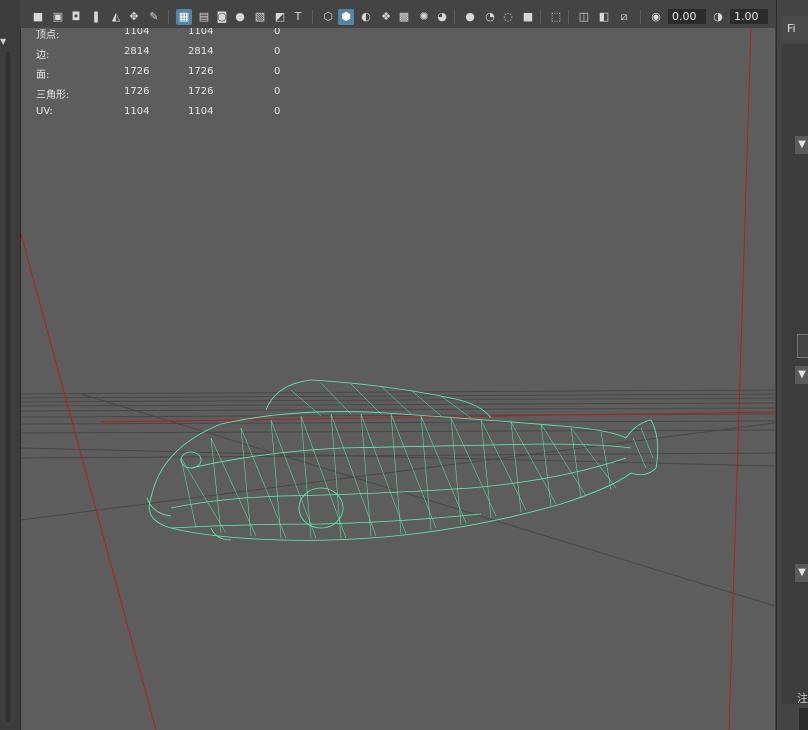 The height and width of the screenshot is (730, 808). Describe the element at coordinates (116, 17) in the screenshot. I see `image-plane-icon: ◭` at that location.